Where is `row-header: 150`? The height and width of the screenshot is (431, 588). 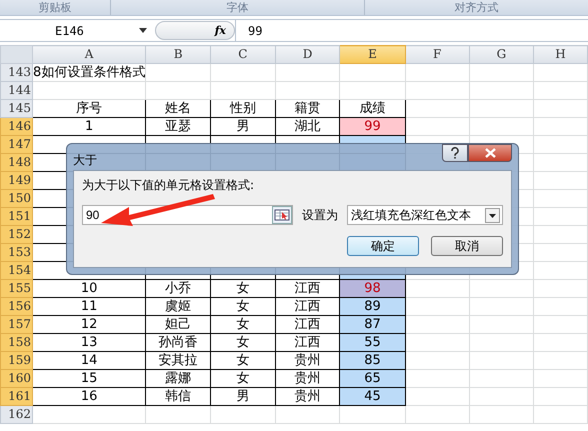
row-header: 150 is located at coordinates (16, 199).